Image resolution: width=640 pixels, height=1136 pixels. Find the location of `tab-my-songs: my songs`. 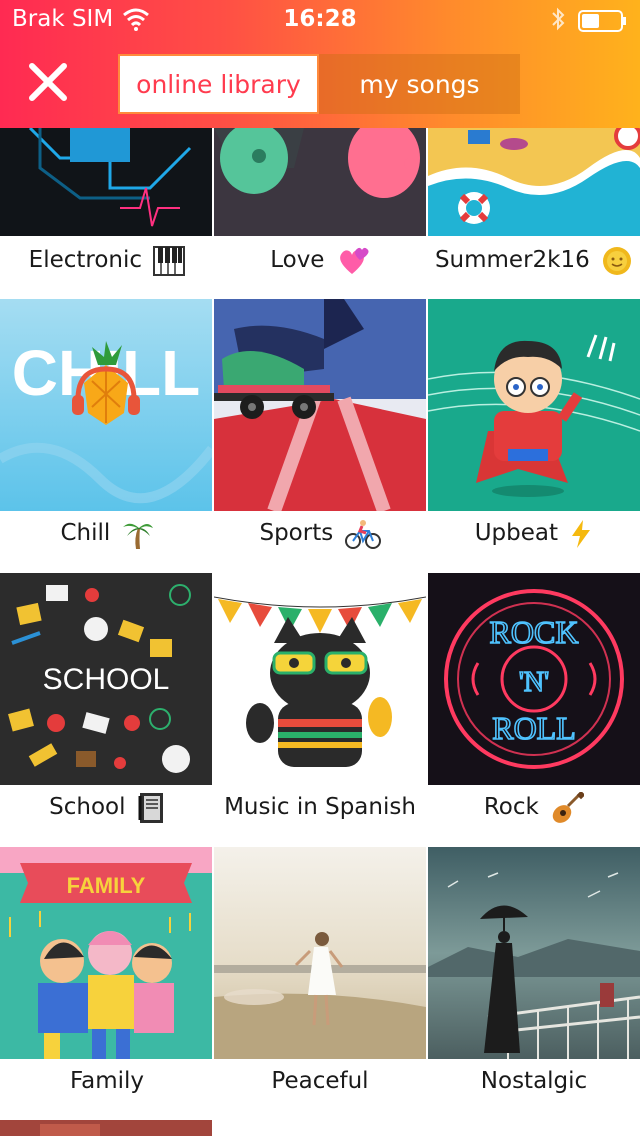

tab-my-songs: my songs is located at coordinates (419, 84).